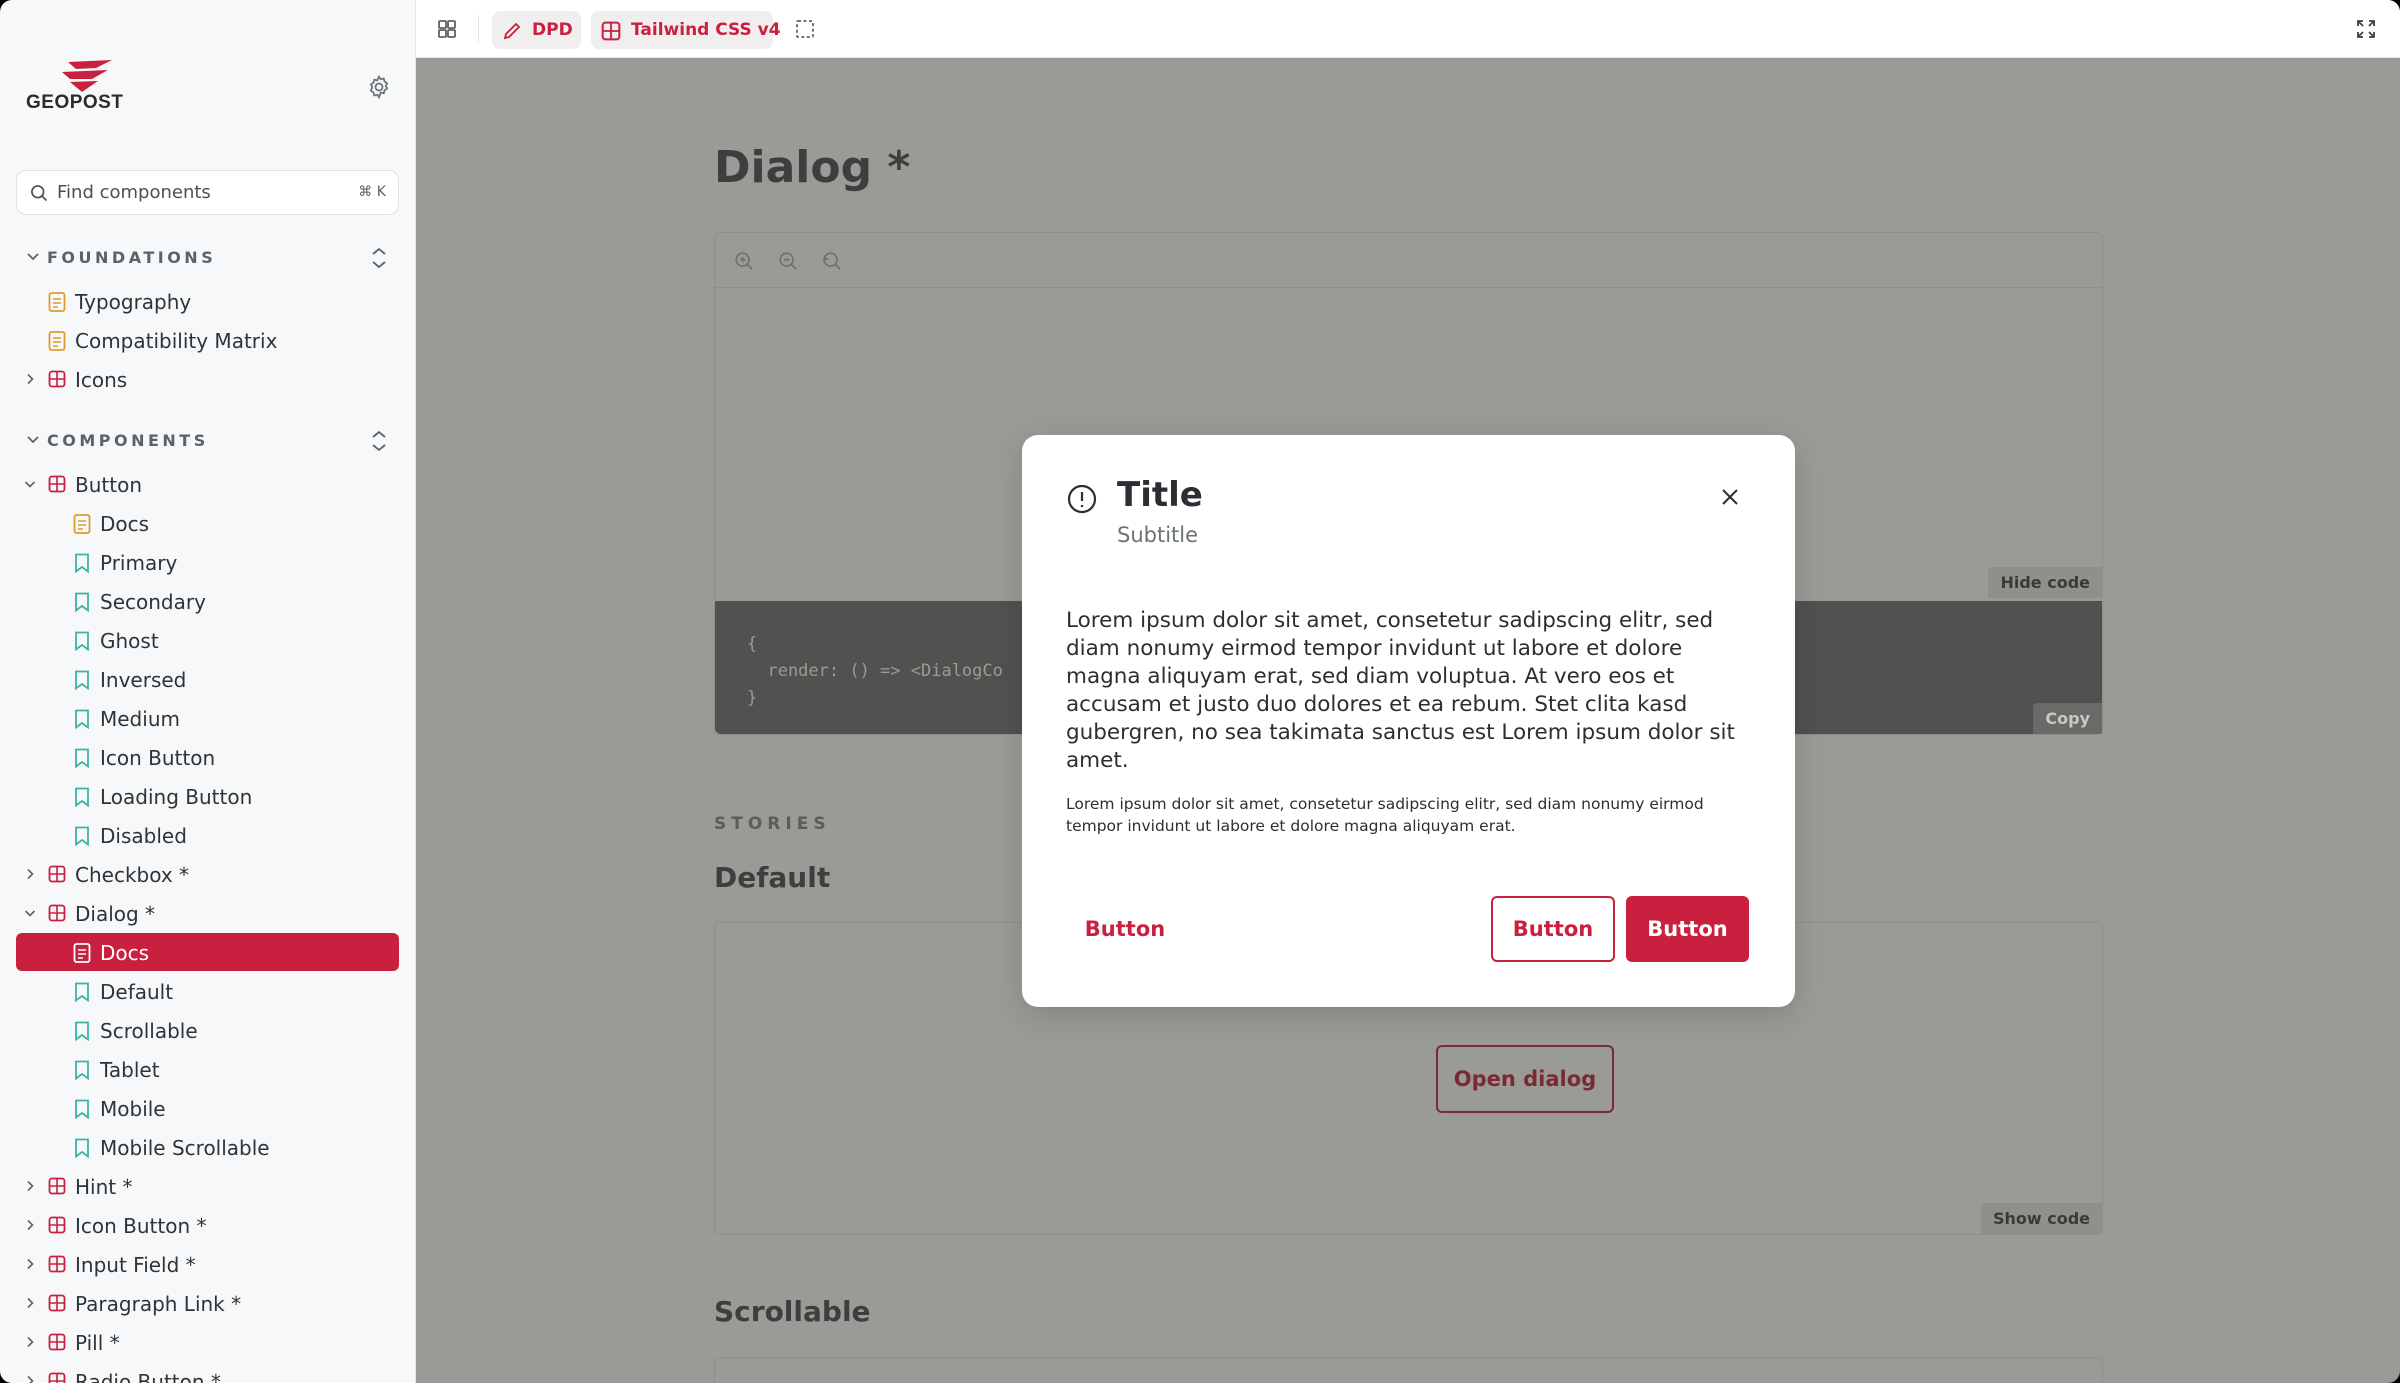 The width and height of the screenshot is (2400, 1383). I want to click on sidebar-item-icons: Icons, so click(207, 379).